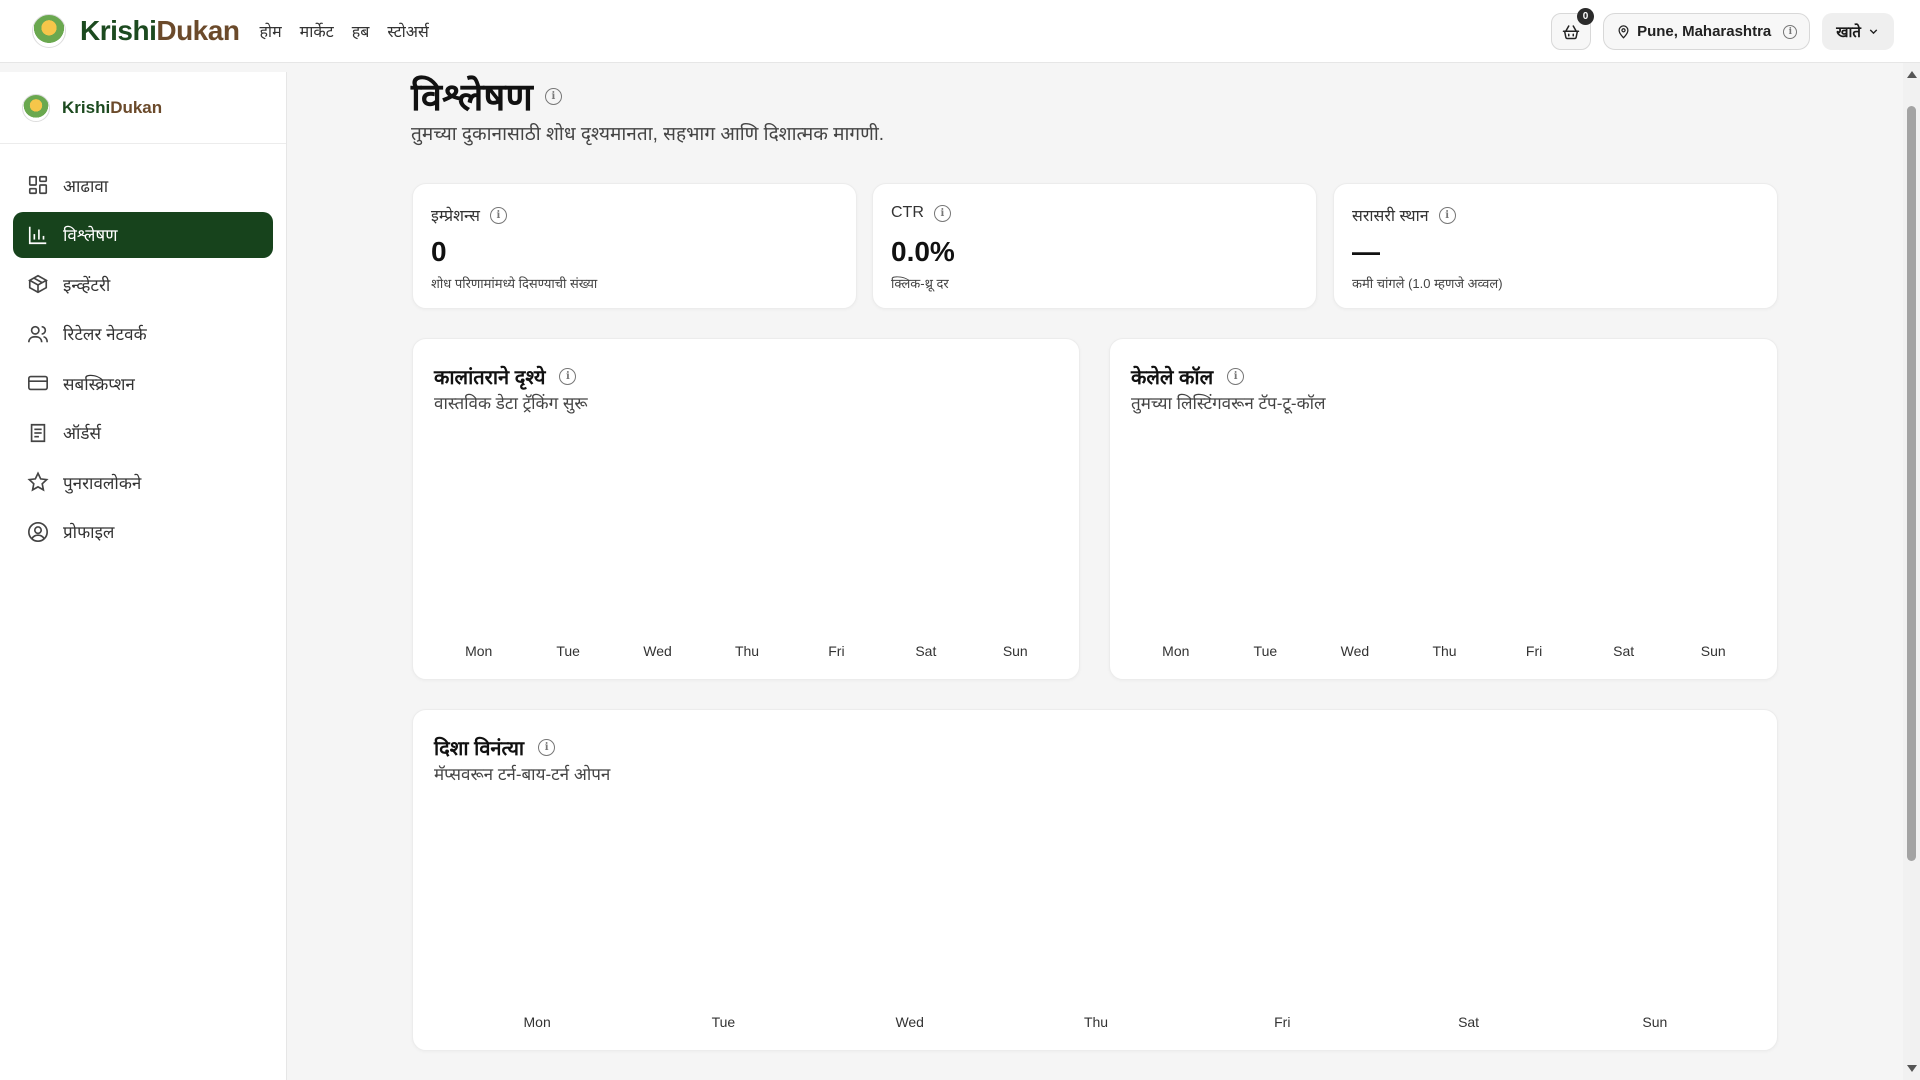  I want to click on page-scrollbar, so click(1911, 571).